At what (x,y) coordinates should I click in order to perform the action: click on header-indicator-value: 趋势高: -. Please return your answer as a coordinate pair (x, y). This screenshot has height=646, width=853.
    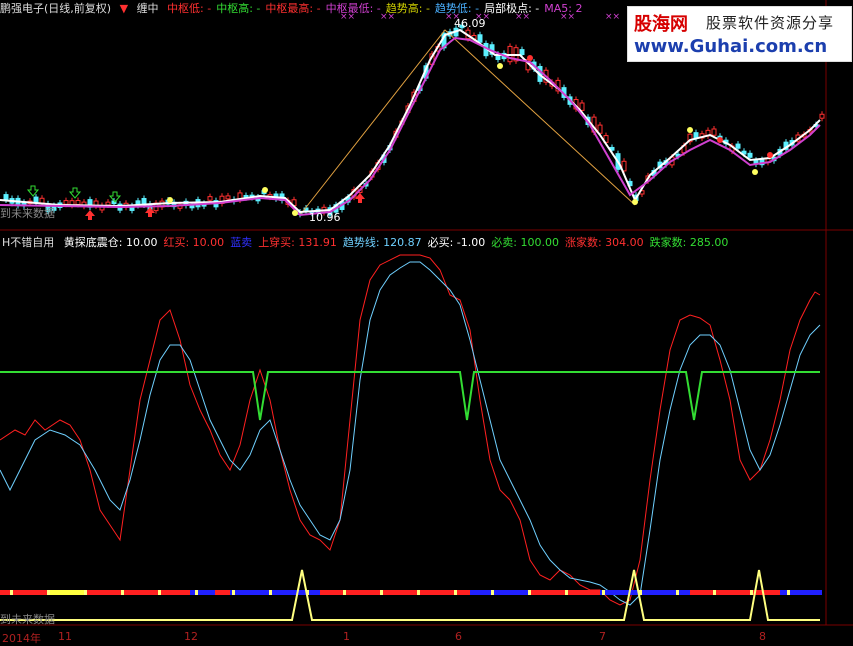
    Looking at the image, I should click on (407, 8).